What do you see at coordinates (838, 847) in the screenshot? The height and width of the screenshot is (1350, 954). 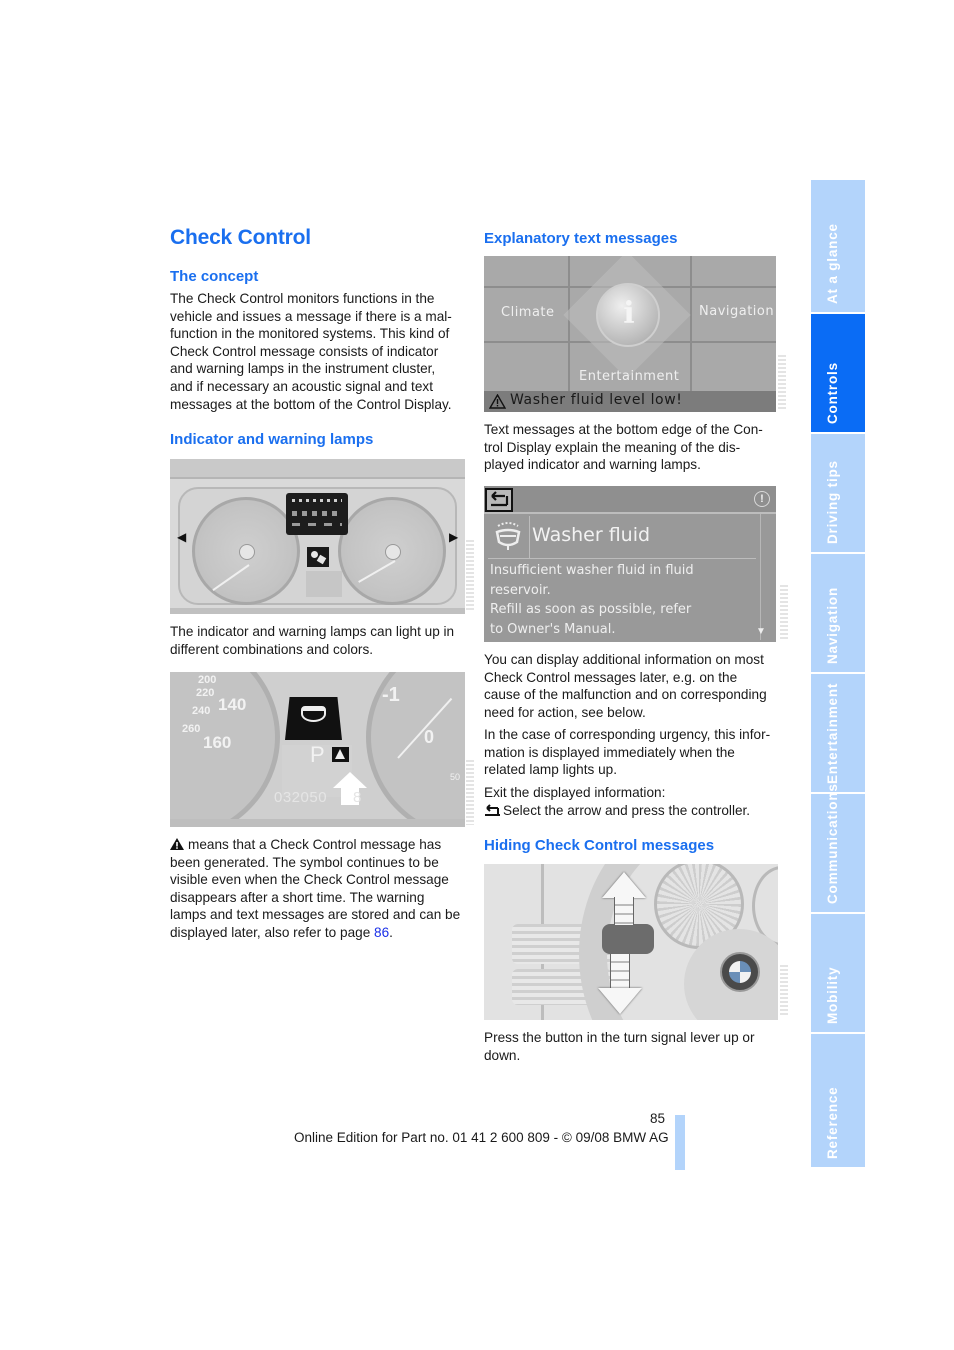 I see `tab-communications: Communications` at bounding box center [838, 847].